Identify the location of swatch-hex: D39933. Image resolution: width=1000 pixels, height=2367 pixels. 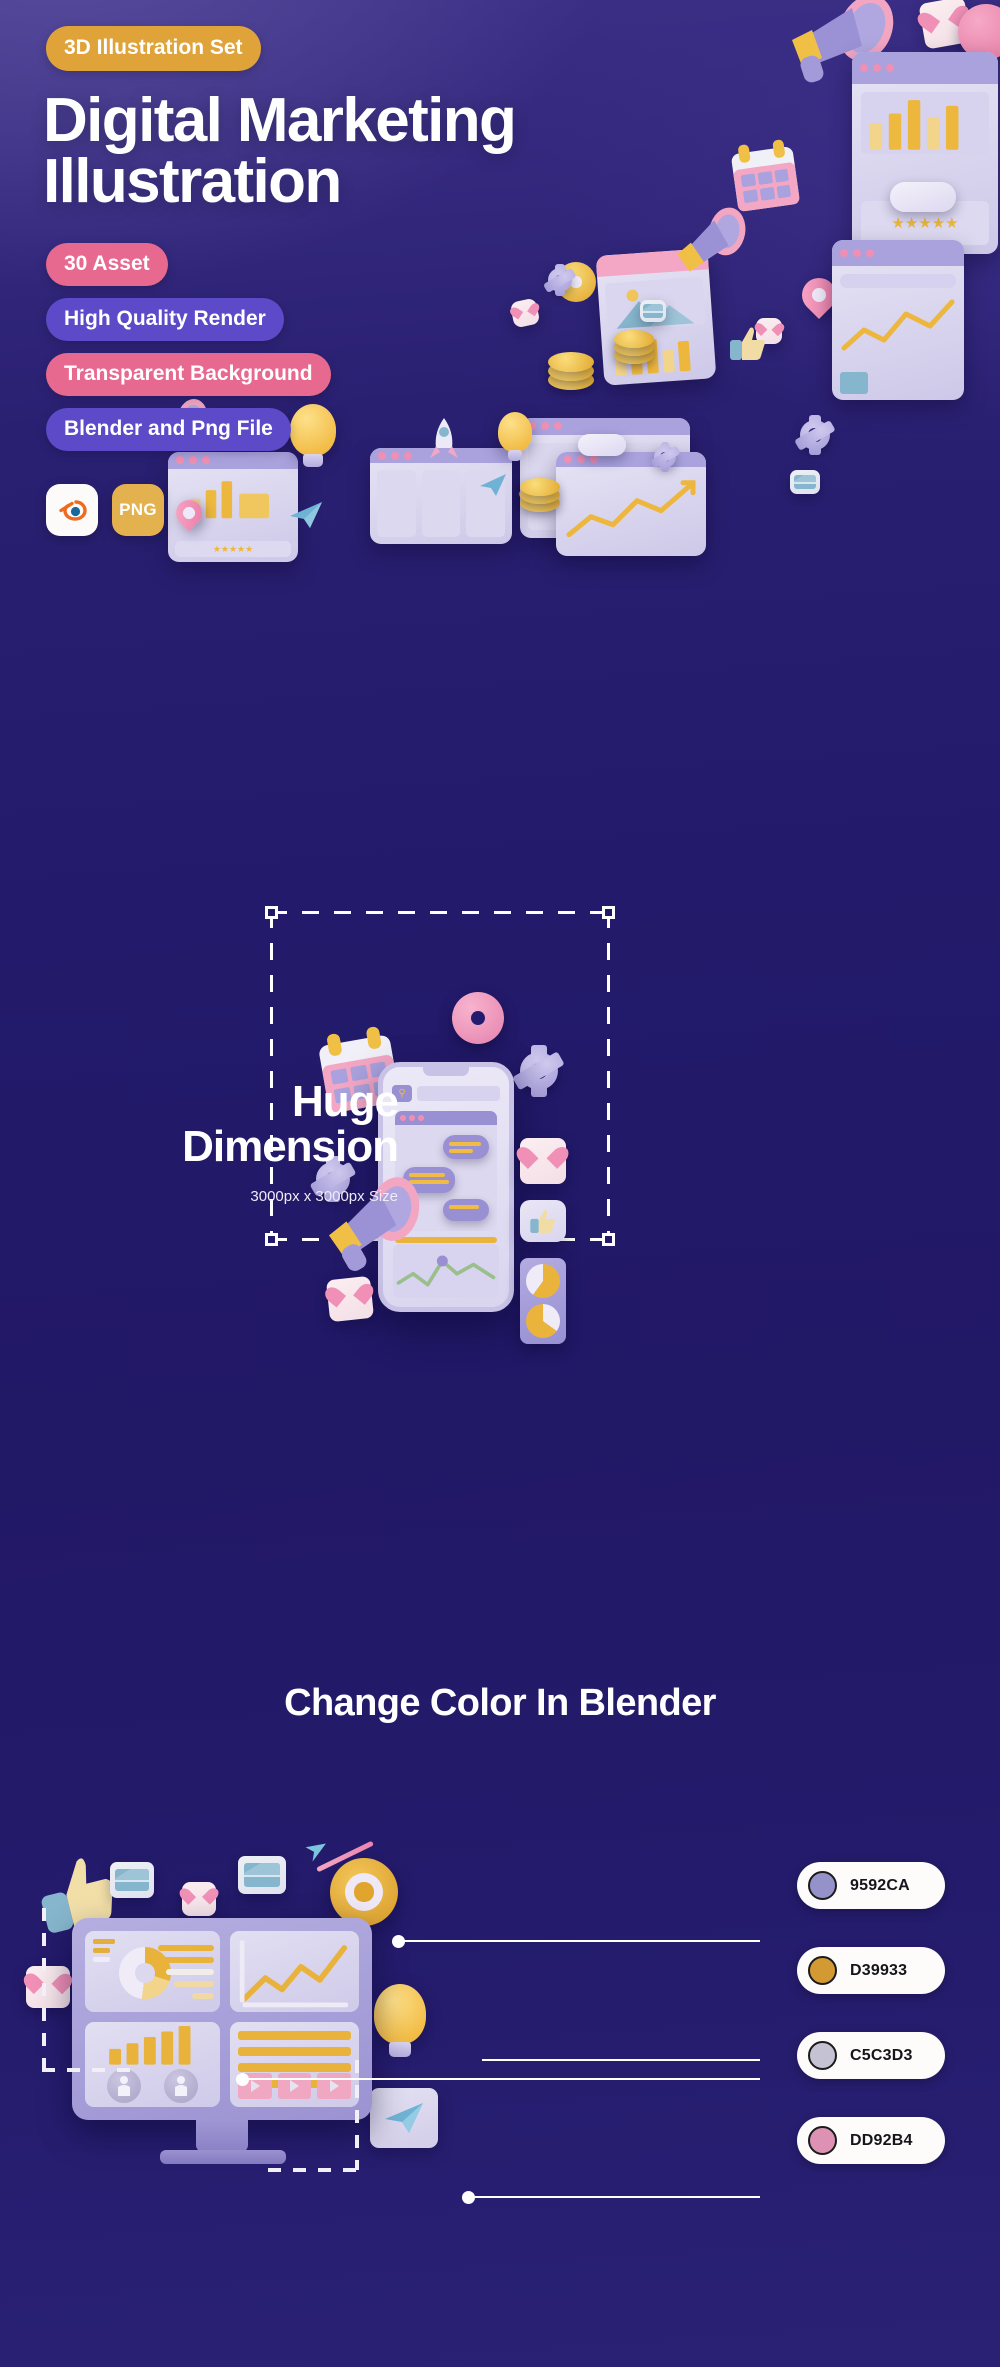
(879, 1970).